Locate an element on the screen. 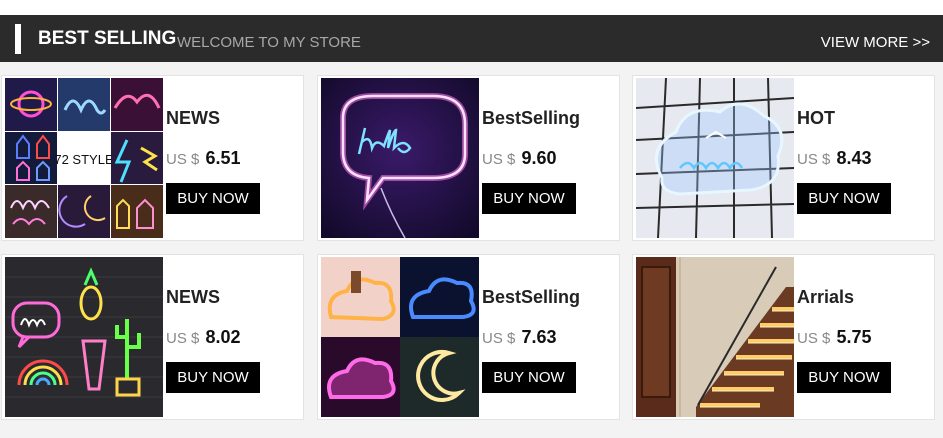  product-image: 72 STYLE is located at coordinates (84, 158).